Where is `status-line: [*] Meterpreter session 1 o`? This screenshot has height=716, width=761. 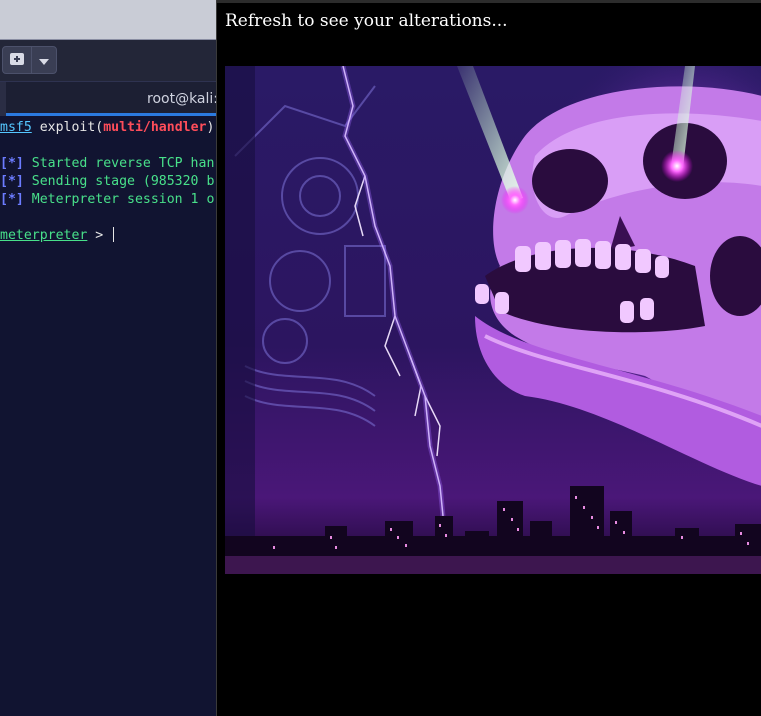
status-line: [*] Meterpreter session 1 o is located at coordinates (107, 199).